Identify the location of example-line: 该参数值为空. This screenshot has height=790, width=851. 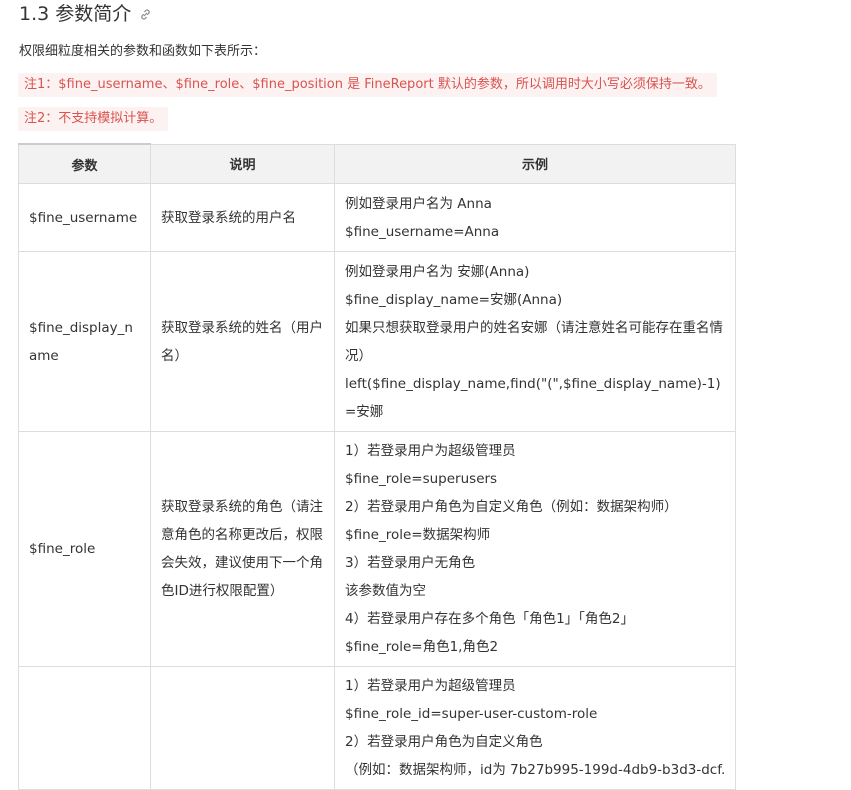
(385, 591).